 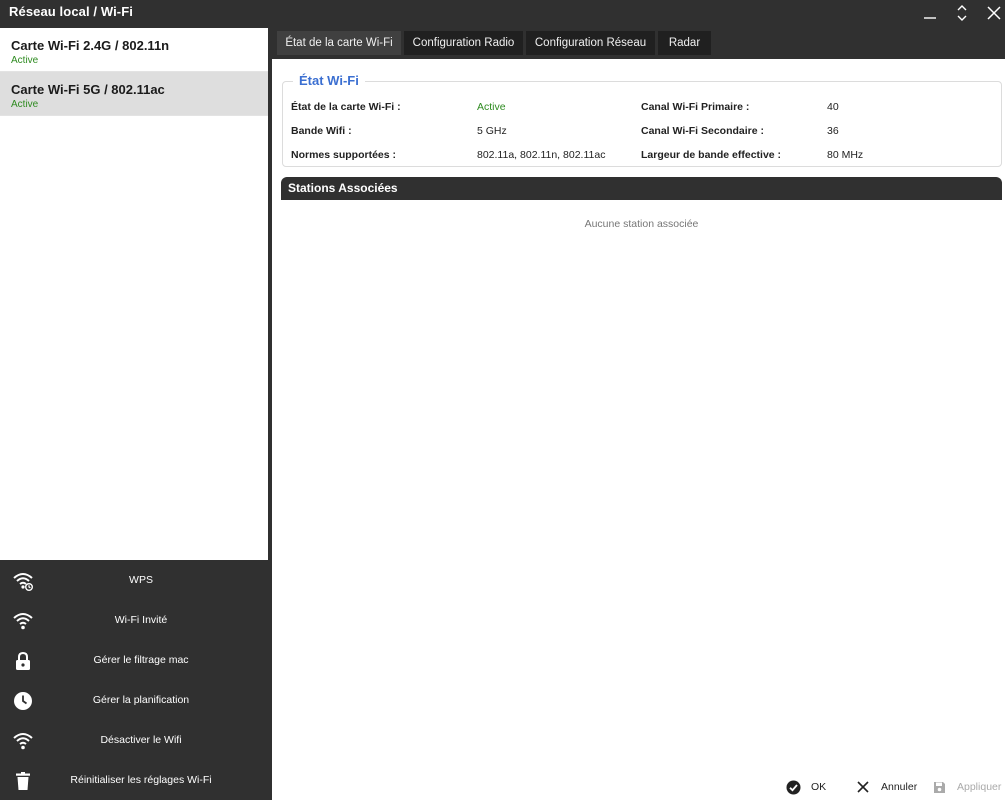 I want to click on stations-header: Stations Associées, so click(x=641, y=188).